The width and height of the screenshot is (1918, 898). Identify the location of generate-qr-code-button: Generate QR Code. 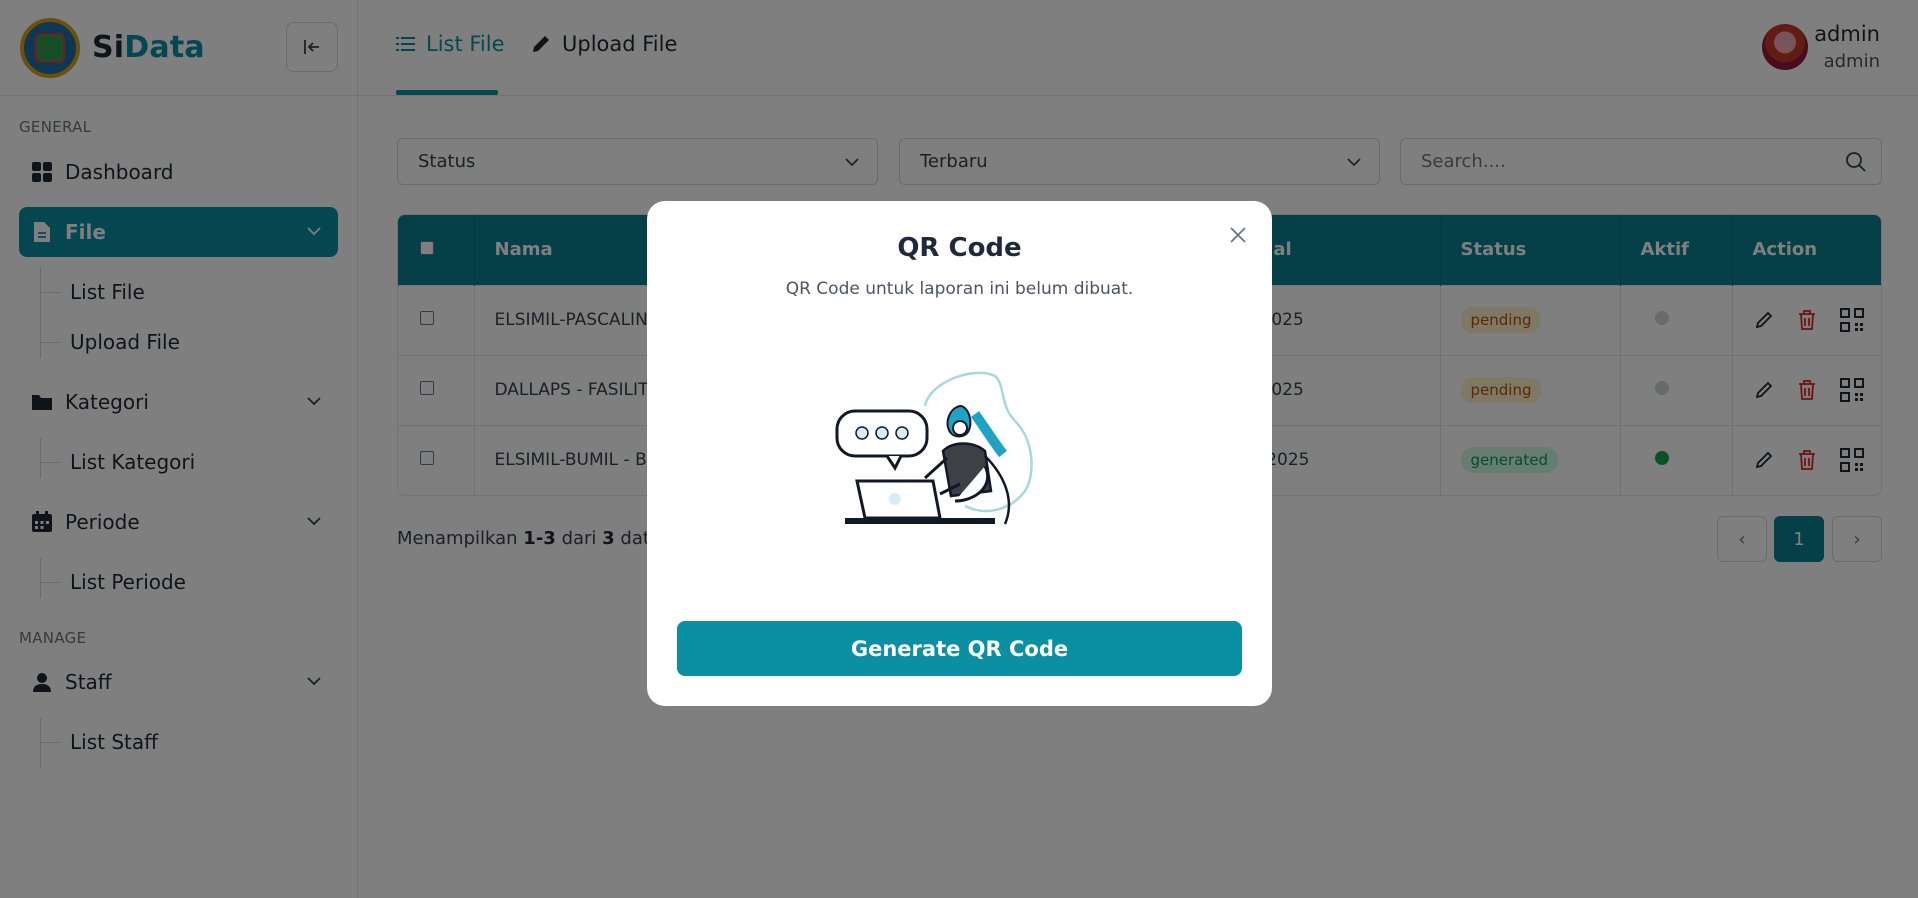
(959, 648).